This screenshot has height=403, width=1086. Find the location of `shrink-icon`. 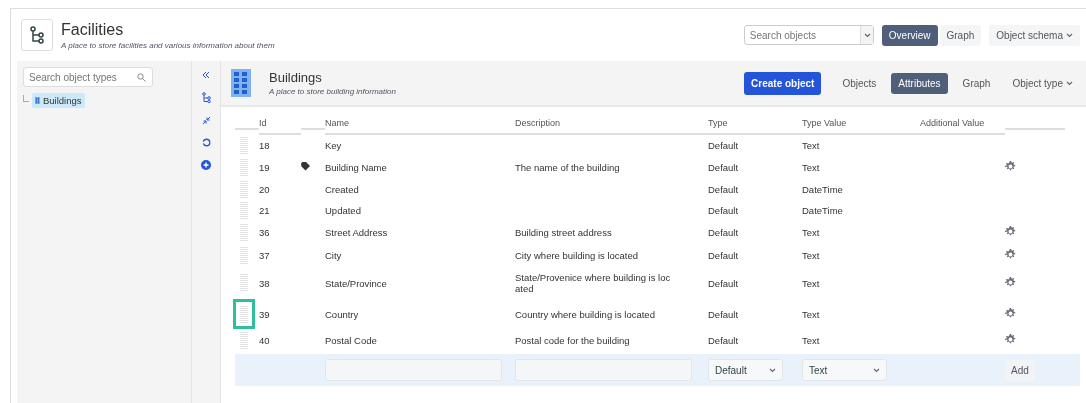

shrink-icon is located at coordinates (206, 120).